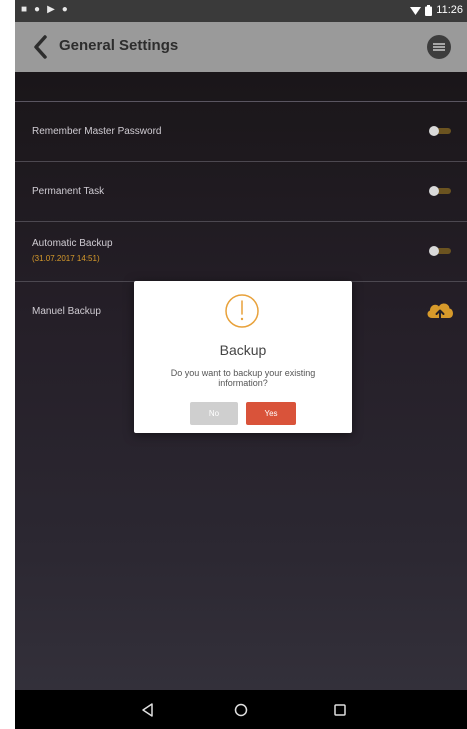  What do you see at coordinates (271, 413) in the screenshot?
I see `yes-button: Yes` at bounding box center [271, 413].